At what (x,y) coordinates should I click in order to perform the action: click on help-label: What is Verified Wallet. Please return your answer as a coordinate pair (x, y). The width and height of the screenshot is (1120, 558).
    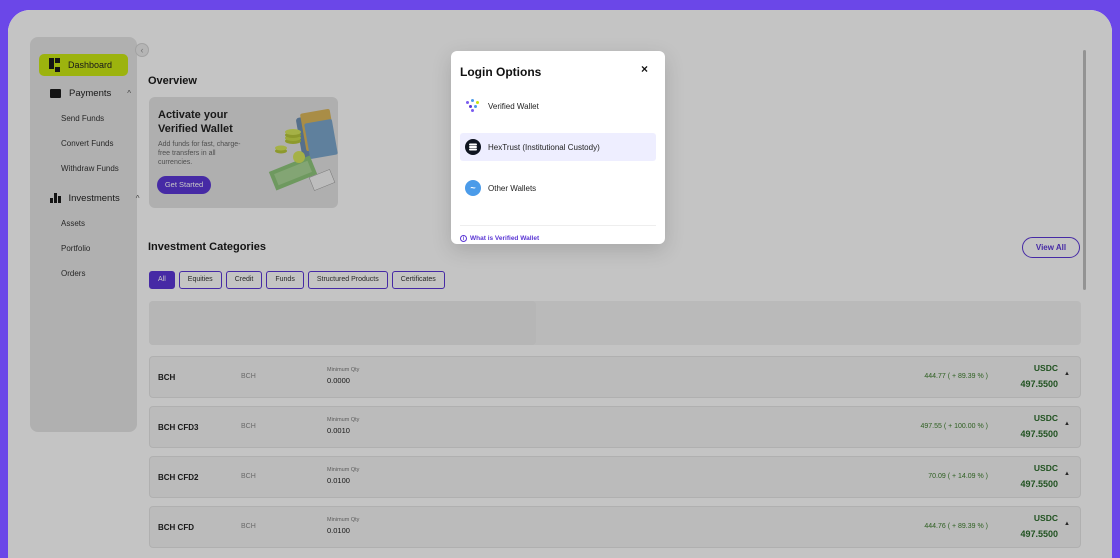
    Looking at the image, I should click on (505, 238).